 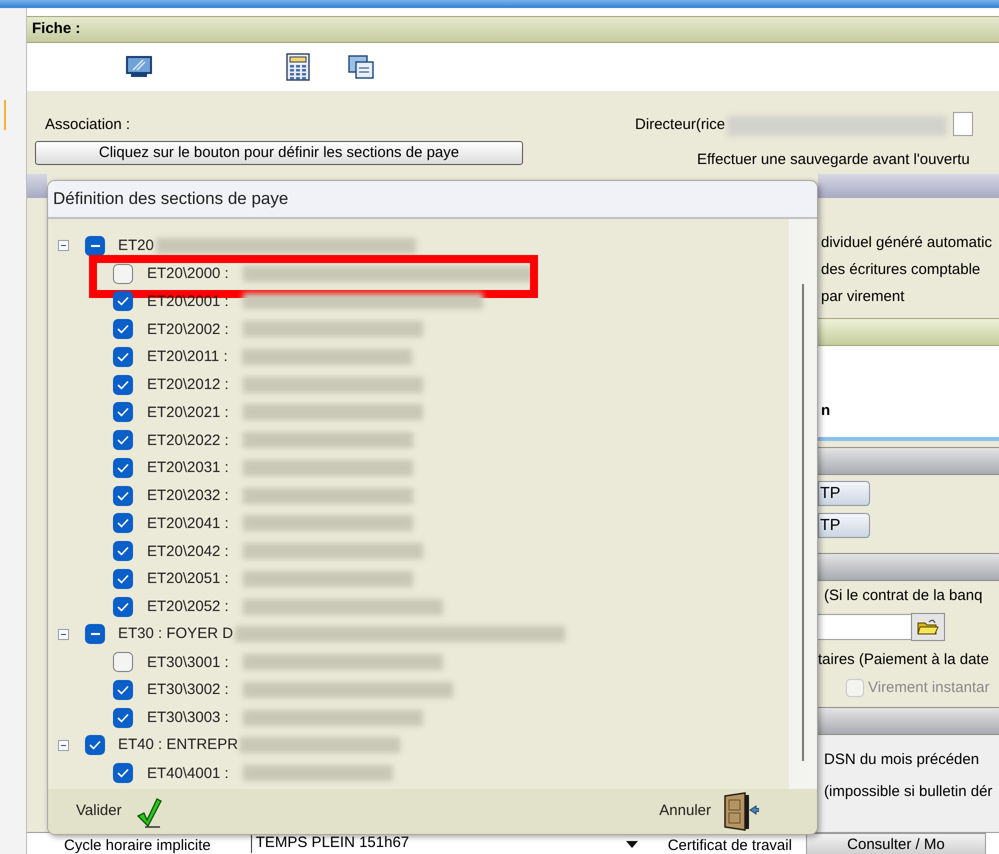 What do you see at coordinates (908, 791) in the screenshot?
I see `dsn-note: (impossible si bulletin dér` at bounding box center [908, 791].